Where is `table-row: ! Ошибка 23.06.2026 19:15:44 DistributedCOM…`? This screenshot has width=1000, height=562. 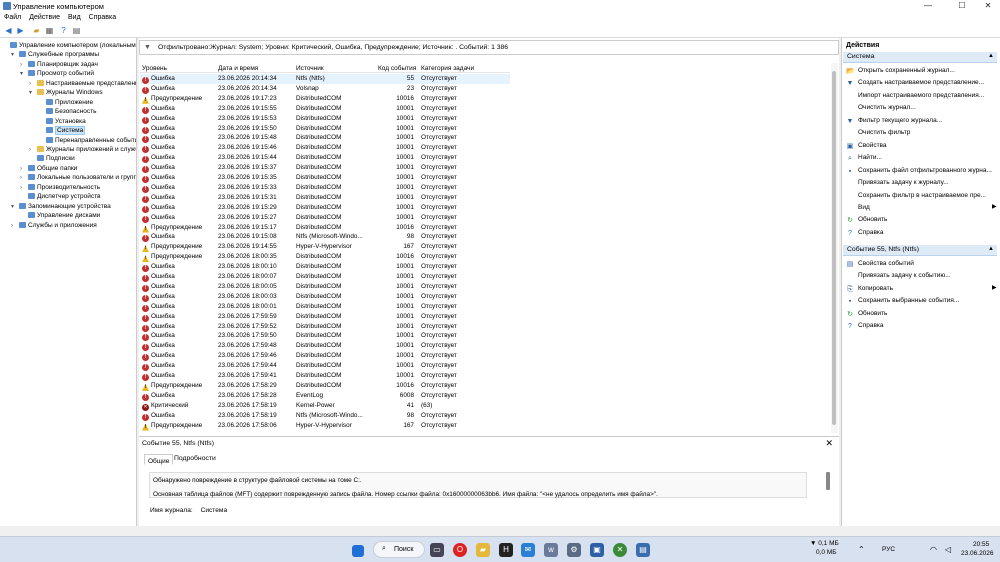
table-row: ! Ошибка 23.06.2026 19:15:44 DistributedCOM… is located at coordinates (325, 158).